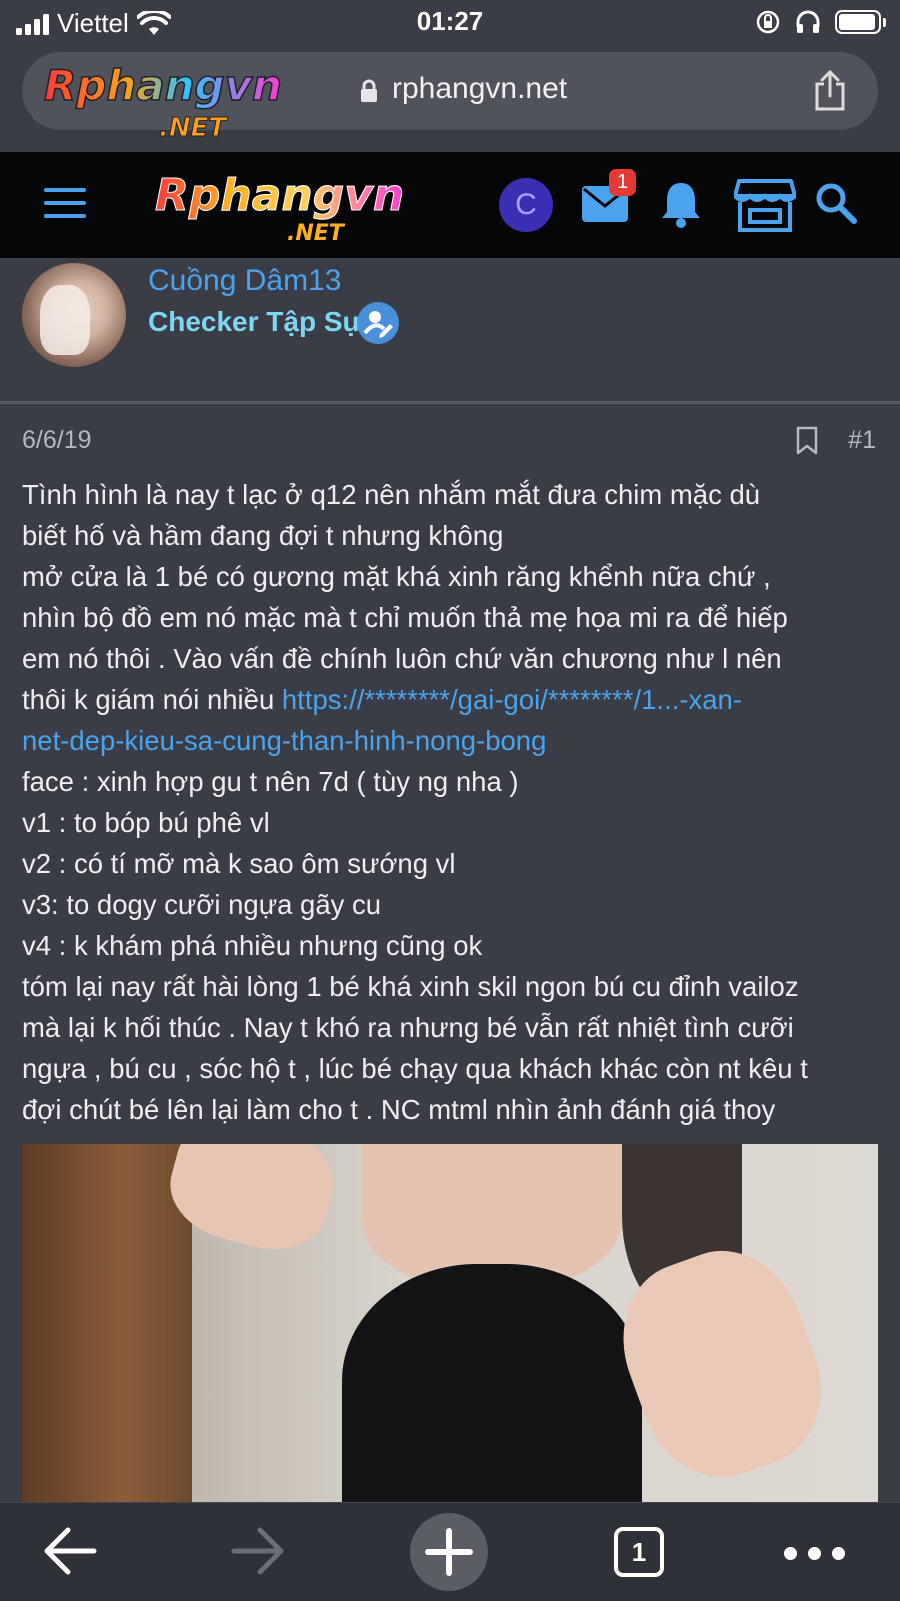 The height and width of the screenshot is (1601, 900). Describe the element at coordinates (284, 740) in the screenshot. I see `post-link-continued: net-dep-kieu-sa-cung-than-hinh-nong-bong` at that location.